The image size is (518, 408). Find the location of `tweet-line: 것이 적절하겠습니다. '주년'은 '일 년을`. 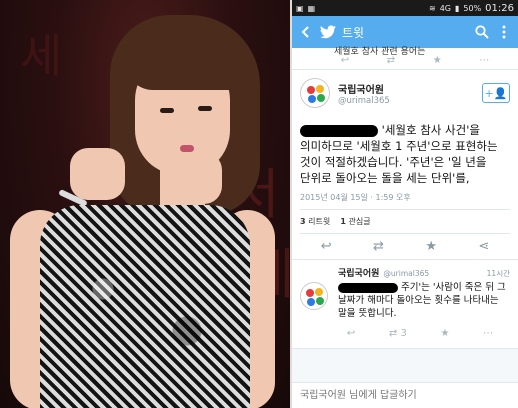

tweet-line: 것이 적절하겠습니다. '주년'은 '일 년을 is located at coordinates (393, 162).